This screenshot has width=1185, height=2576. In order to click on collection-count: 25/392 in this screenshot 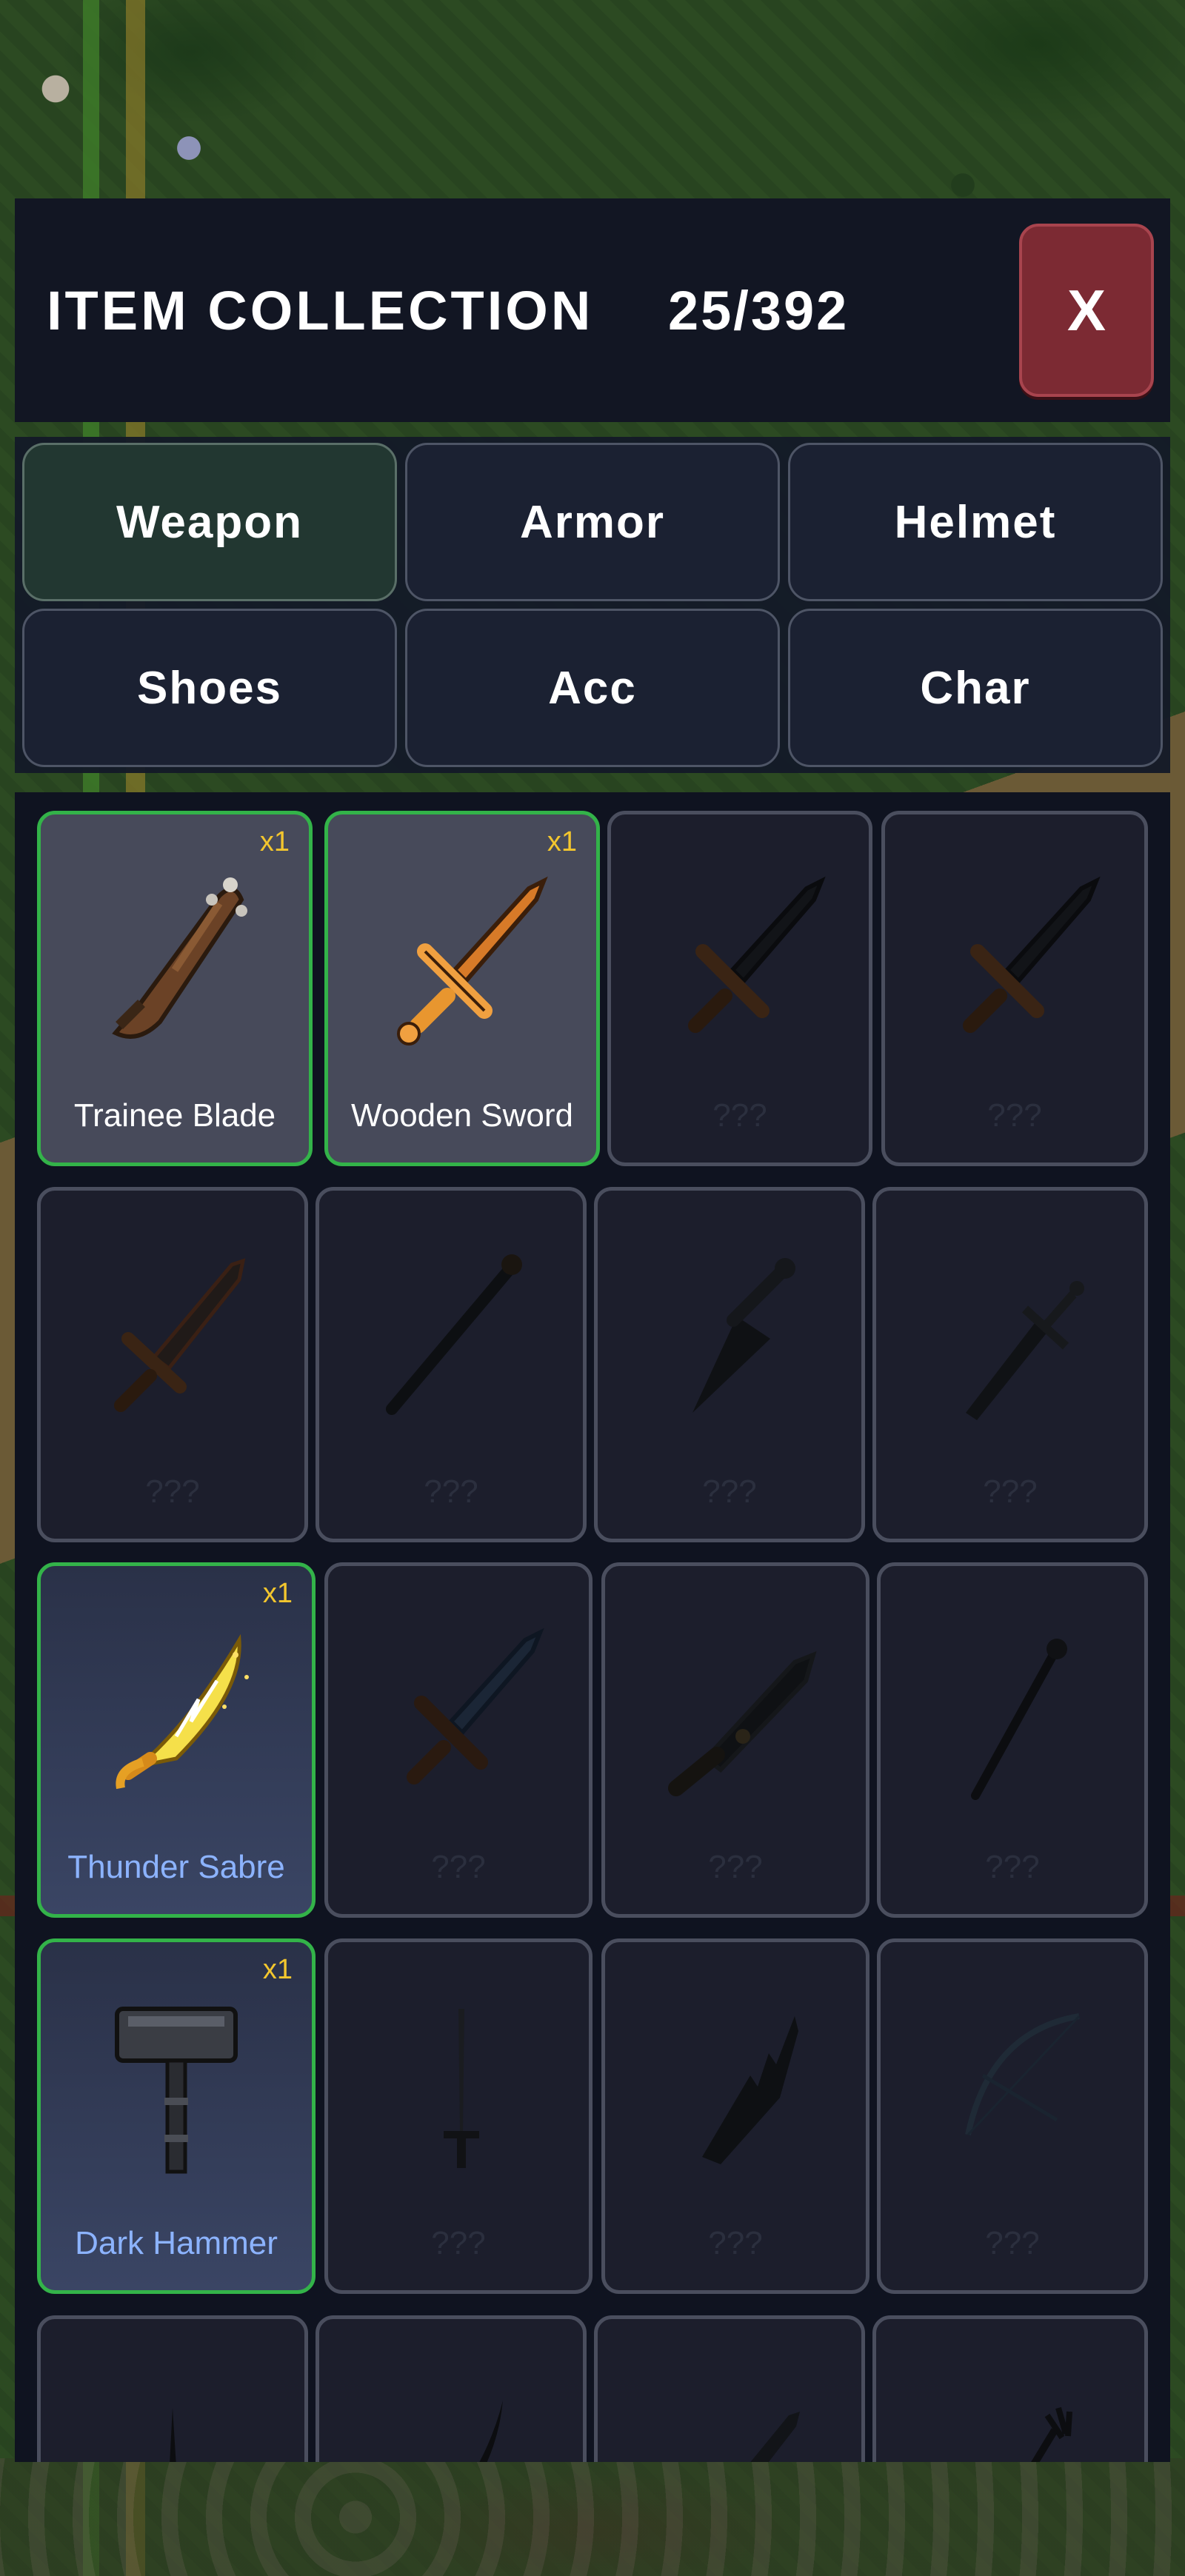, I will do `click(758, 310)`.